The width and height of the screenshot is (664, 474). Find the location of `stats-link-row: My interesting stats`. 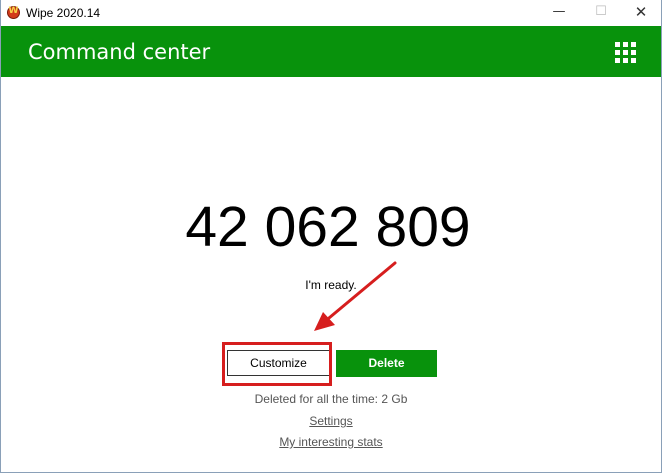

stats-link-row: My interesting stats is located at coordinates (331, 442).